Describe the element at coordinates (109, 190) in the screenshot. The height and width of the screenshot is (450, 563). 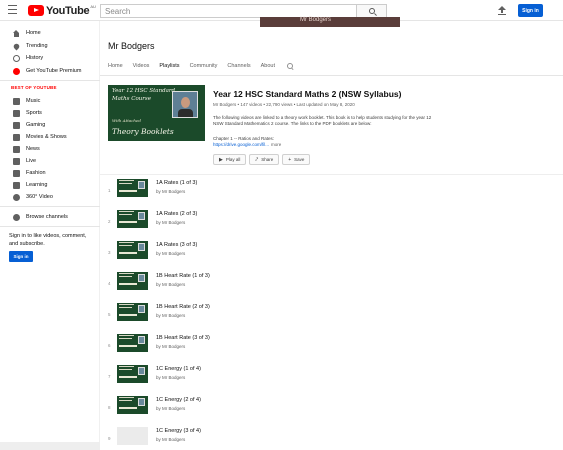
I see `video-index: 1` at that location.